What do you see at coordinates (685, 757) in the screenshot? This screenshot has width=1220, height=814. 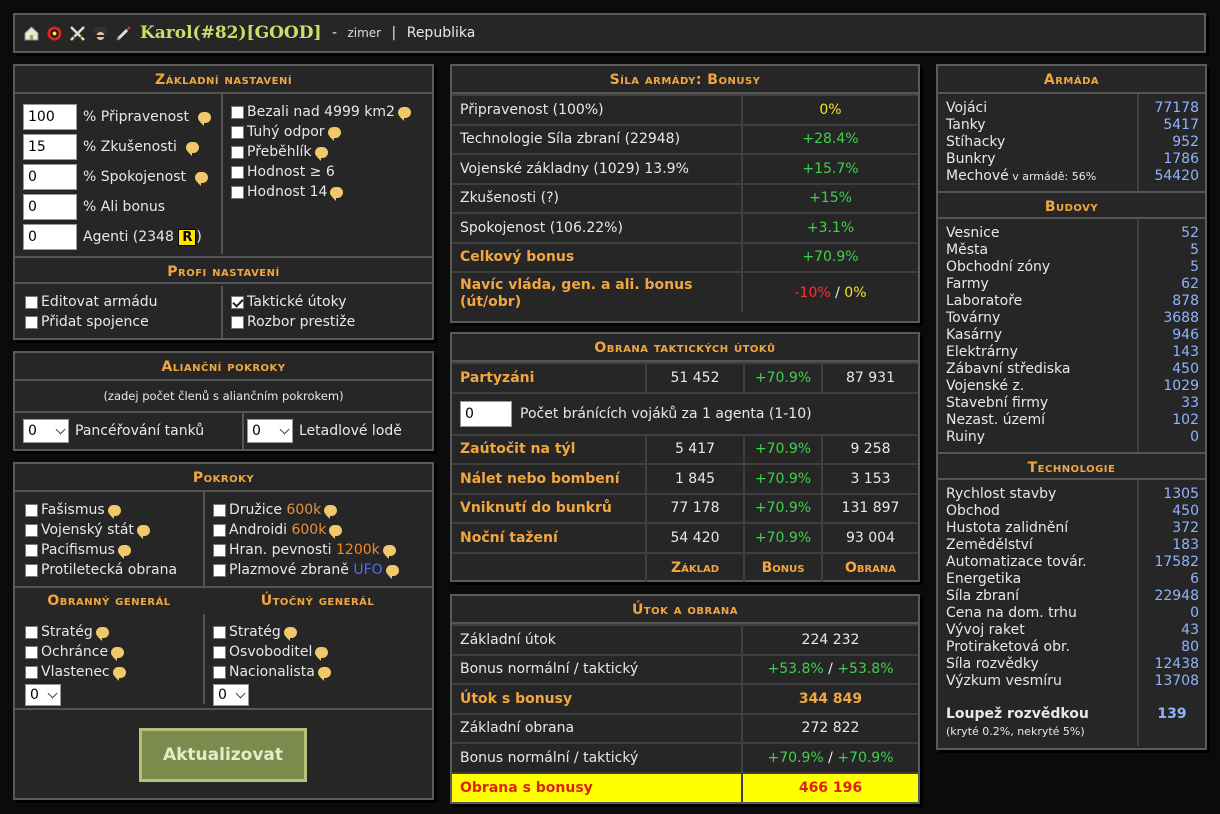 I see `table-row: Bonus normální / taktický +70.9% / +70.9%` at bounding box center [685, 757].